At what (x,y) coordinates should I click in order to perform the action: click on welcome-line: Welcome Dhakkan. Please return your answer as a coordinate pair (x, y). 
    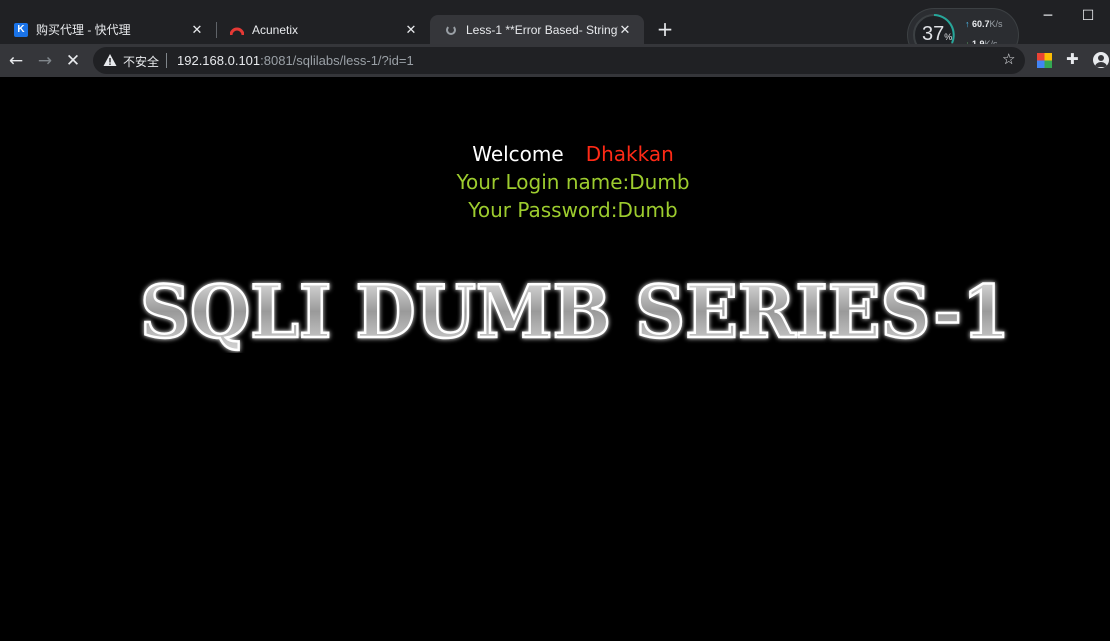
    Looking at the image, I should click on (555, 154).